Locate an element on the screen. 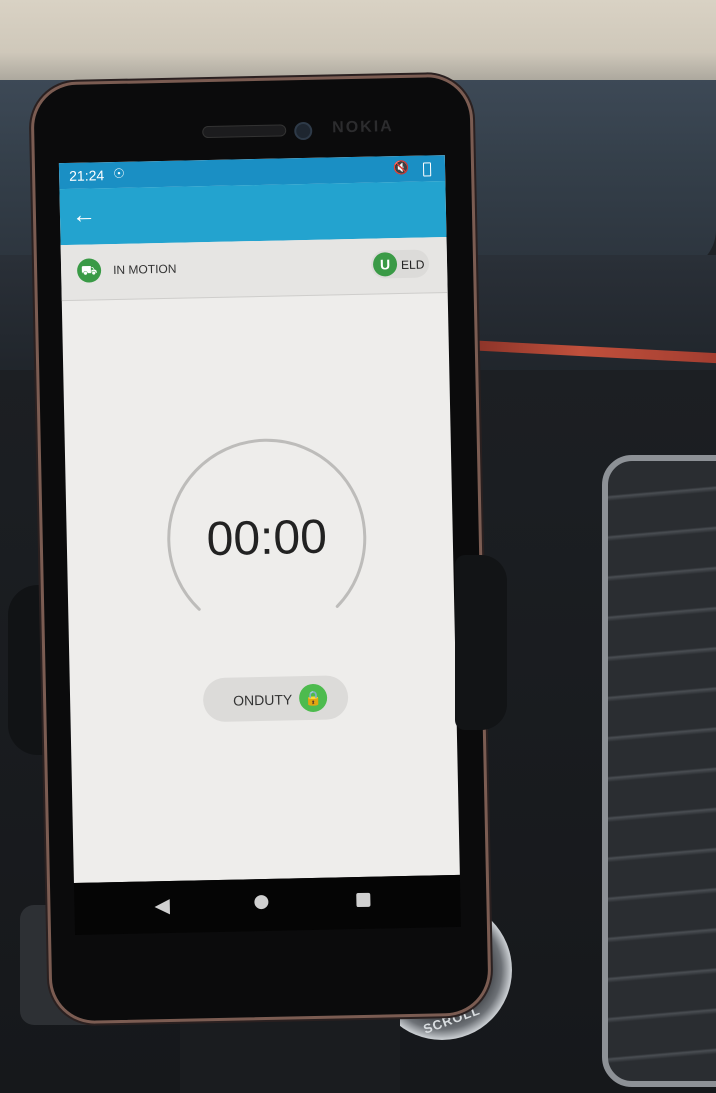  nav-back-icon: ◀ is located at coordinates (162, 905).